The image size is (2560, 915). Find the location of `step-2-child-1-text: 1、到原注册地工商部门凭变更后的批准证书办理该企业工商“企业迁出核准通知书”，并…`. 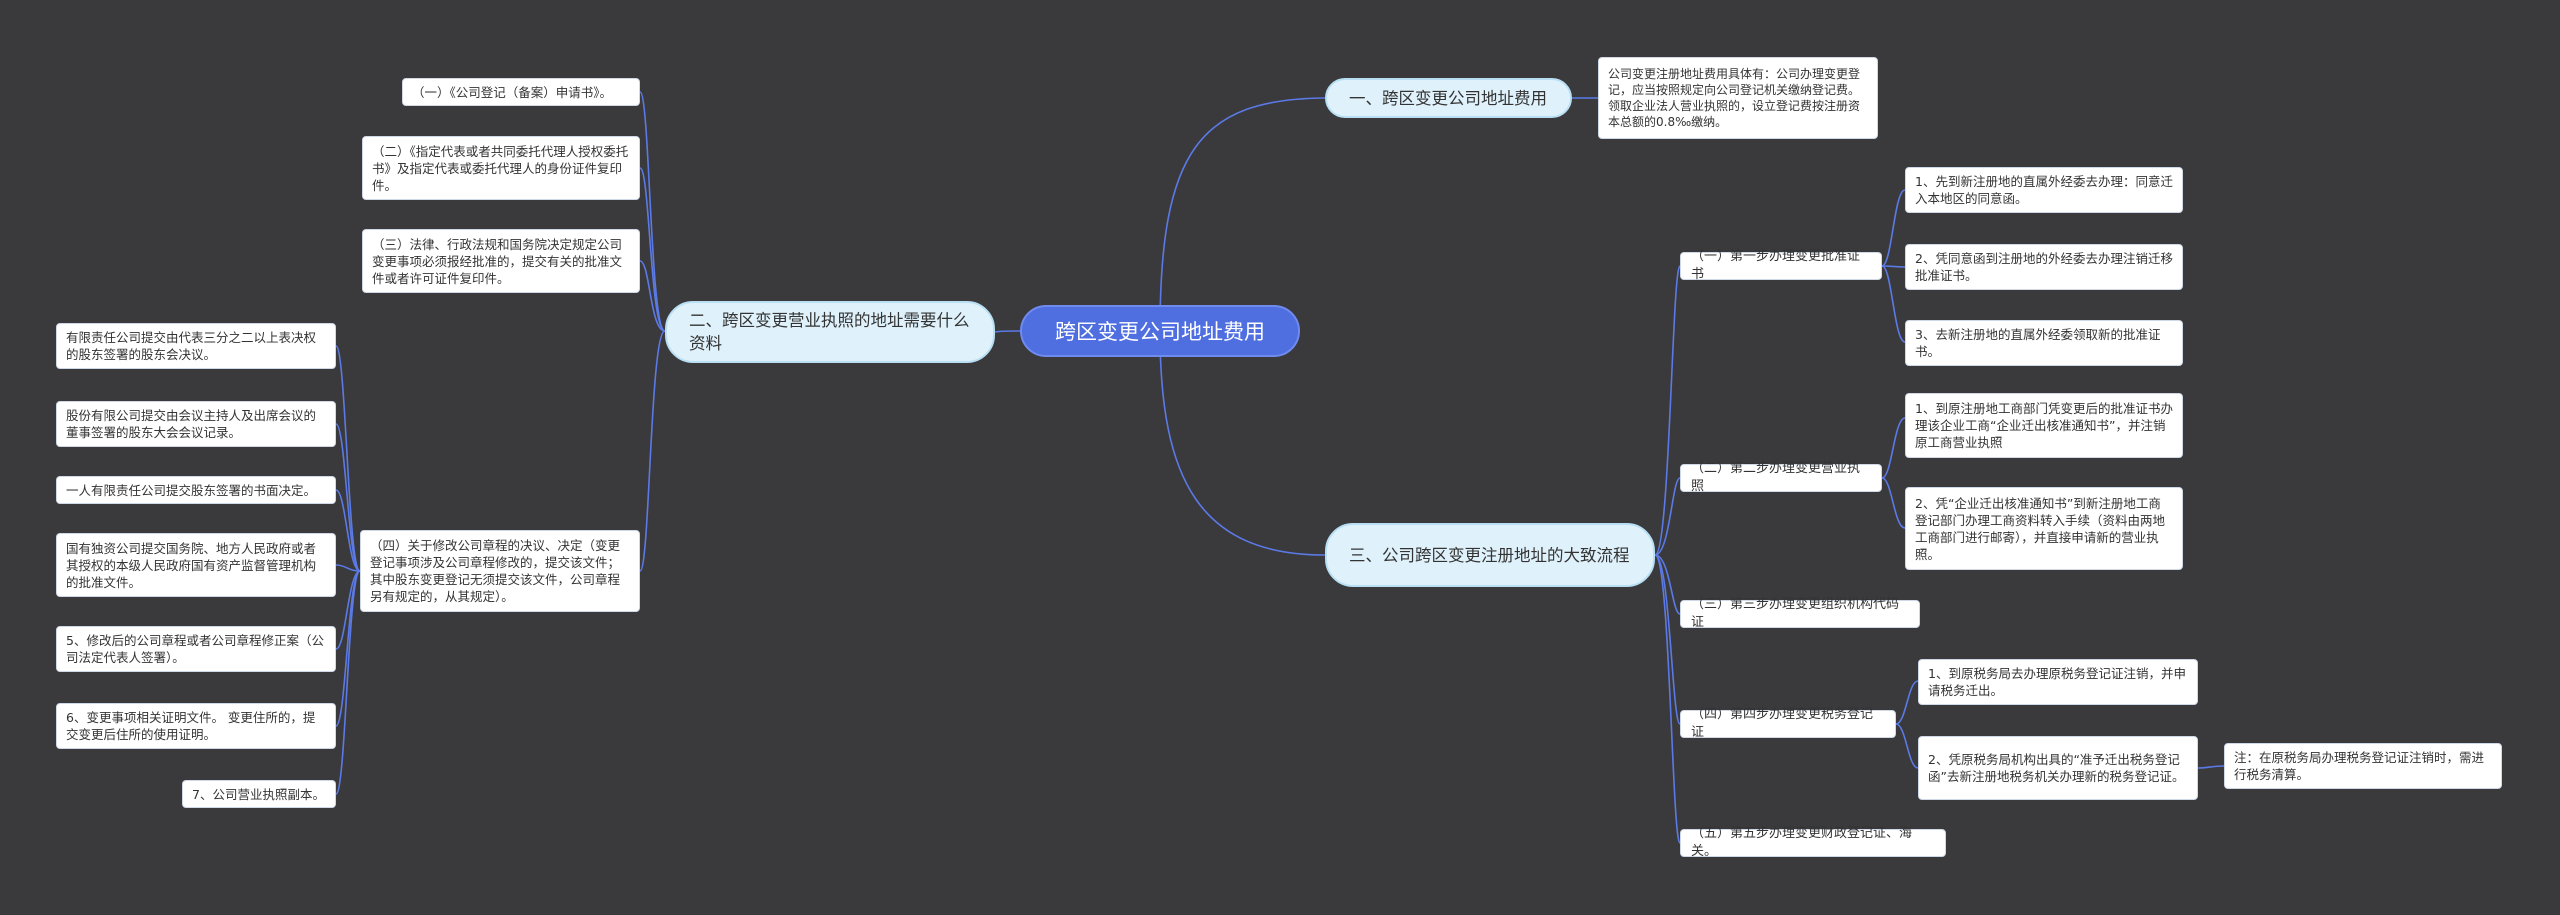

step-2-child-1-text: 1、到原注册地工商部门凭变更后的批准证书办理该企业工商“企业迁出核准通知书”，并… is located at coordinates (2044, 425).